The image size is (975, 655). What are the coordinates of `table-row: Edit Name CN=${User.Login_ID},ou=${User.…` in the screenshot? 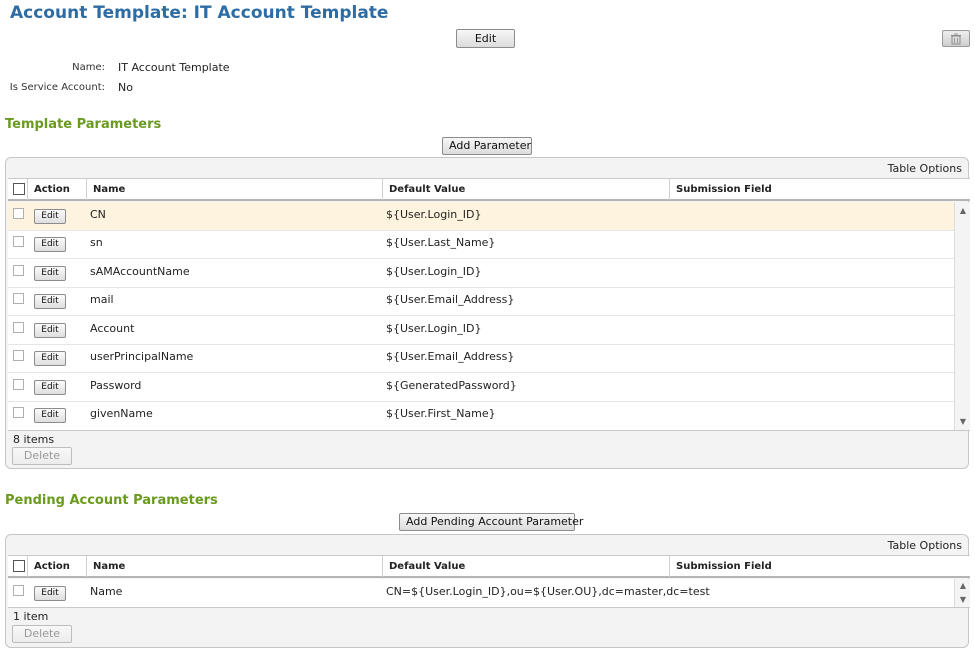 It's located at (481, 593).